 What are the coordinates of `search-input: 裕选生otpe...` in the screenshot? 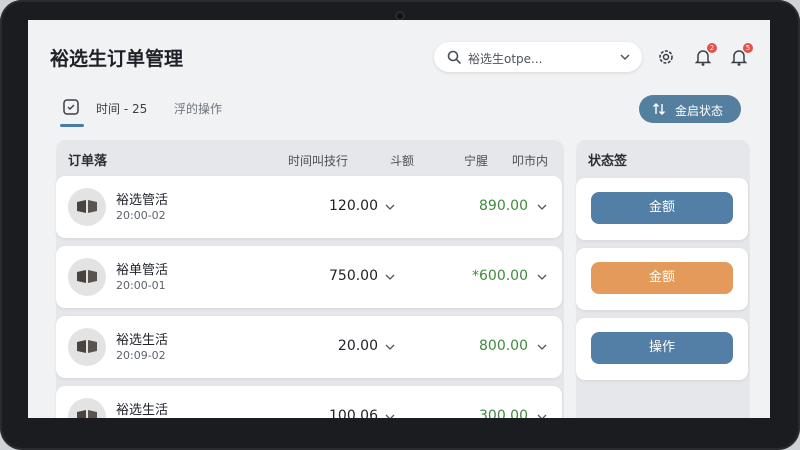 It's located at (538, 57).